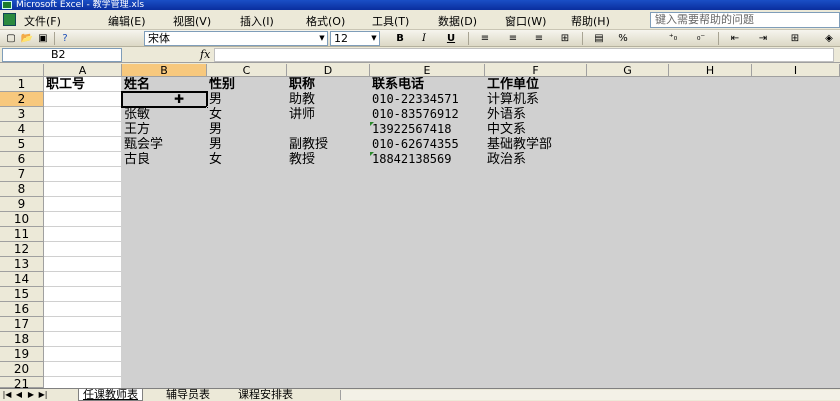 The width and height of the screenshot is (840, 401). Describe the element at coordinates (83, 70) in the screenshot. I see `column-header-a: A` at that location.